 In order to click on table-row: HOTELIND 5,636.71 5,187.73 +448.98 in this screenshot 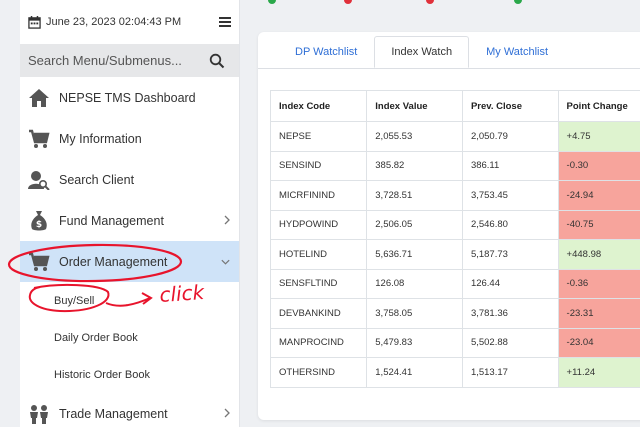, I will do `click(454, 254)`.